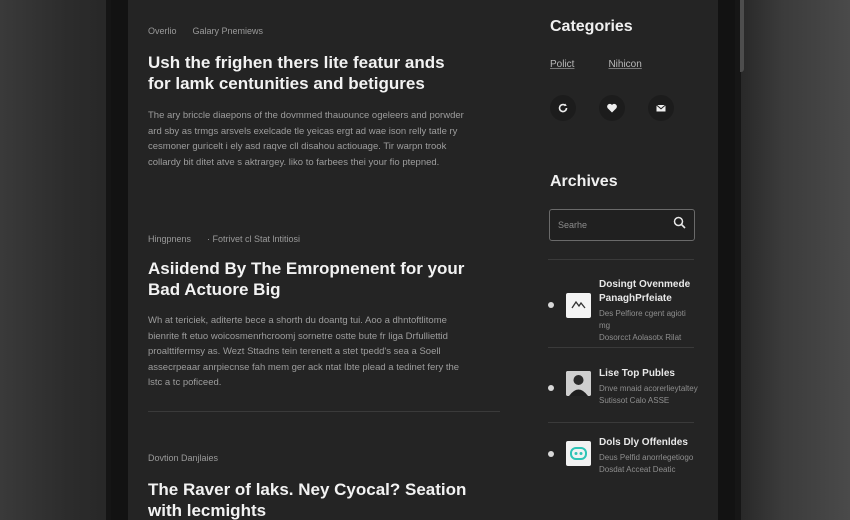  What do you see at coordinates (169, 239) in the screenshot?
I see `article-category: Hingpnens` at bounding box center [169, 239].